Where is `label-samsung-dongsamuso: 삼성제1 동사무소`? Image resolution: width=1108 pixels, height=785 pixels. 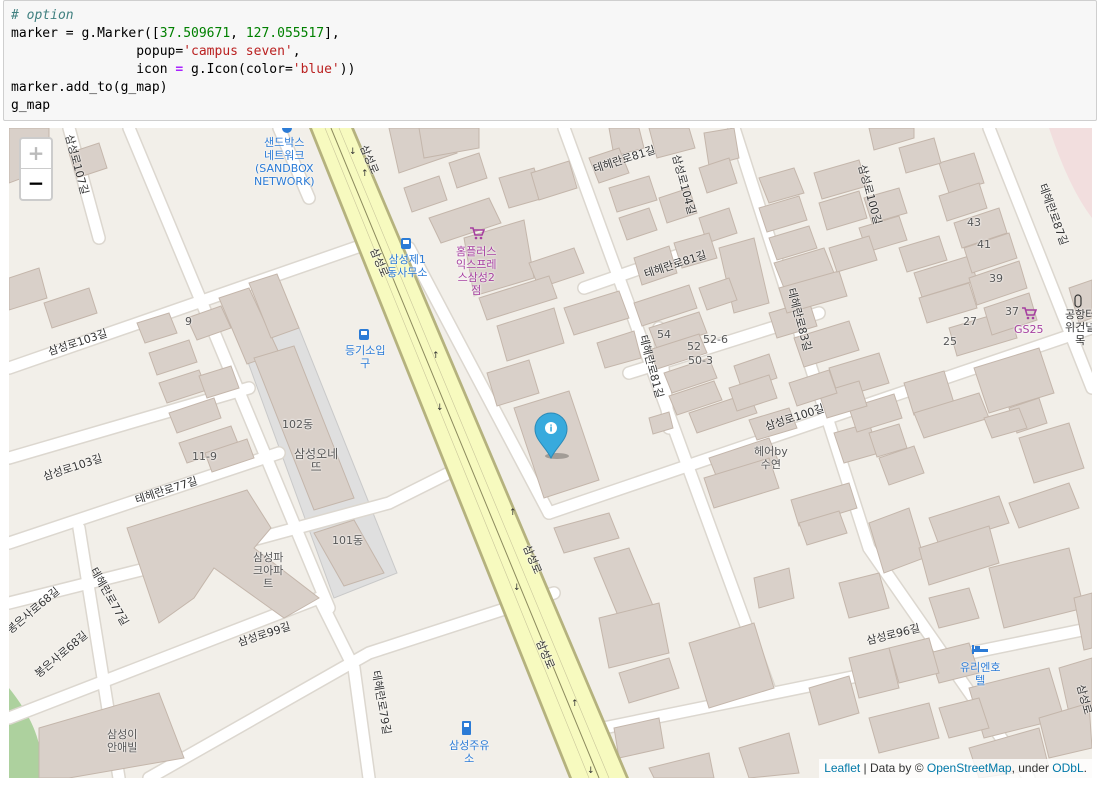 label-samsung-dongsamuso: 삼성제1 동사무소 is located at coordinates (407, 266).